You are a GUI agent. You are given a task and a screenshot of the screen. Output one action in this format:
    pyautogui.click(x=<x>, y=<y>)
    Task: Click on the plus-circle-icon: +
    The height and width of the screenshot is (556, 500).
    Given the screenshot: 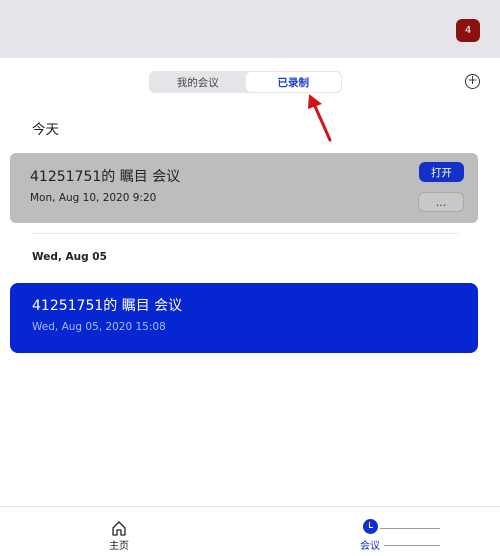 What is the action you would take?
    pyautogui.click(x=472, y=81)
    